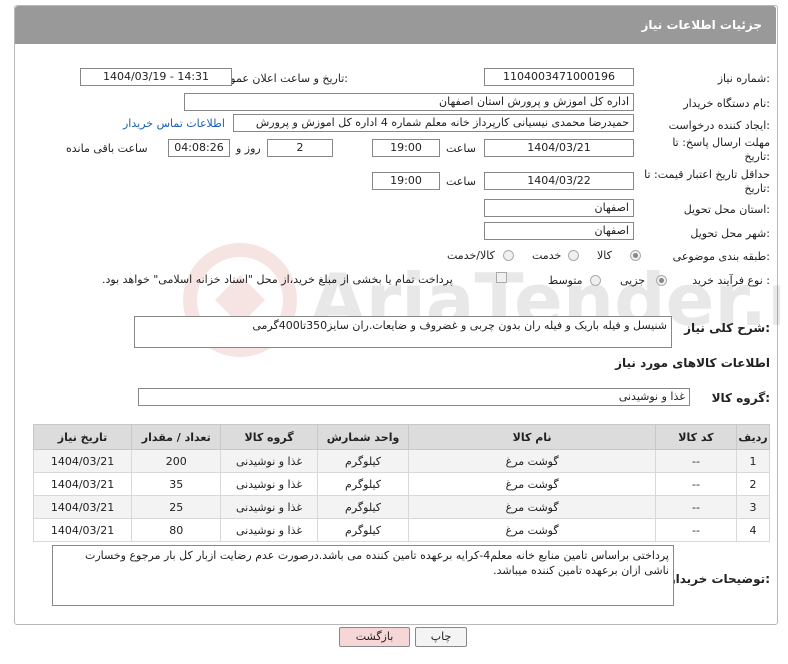  I want to click on print-button: چاپ, so click(441, 637).